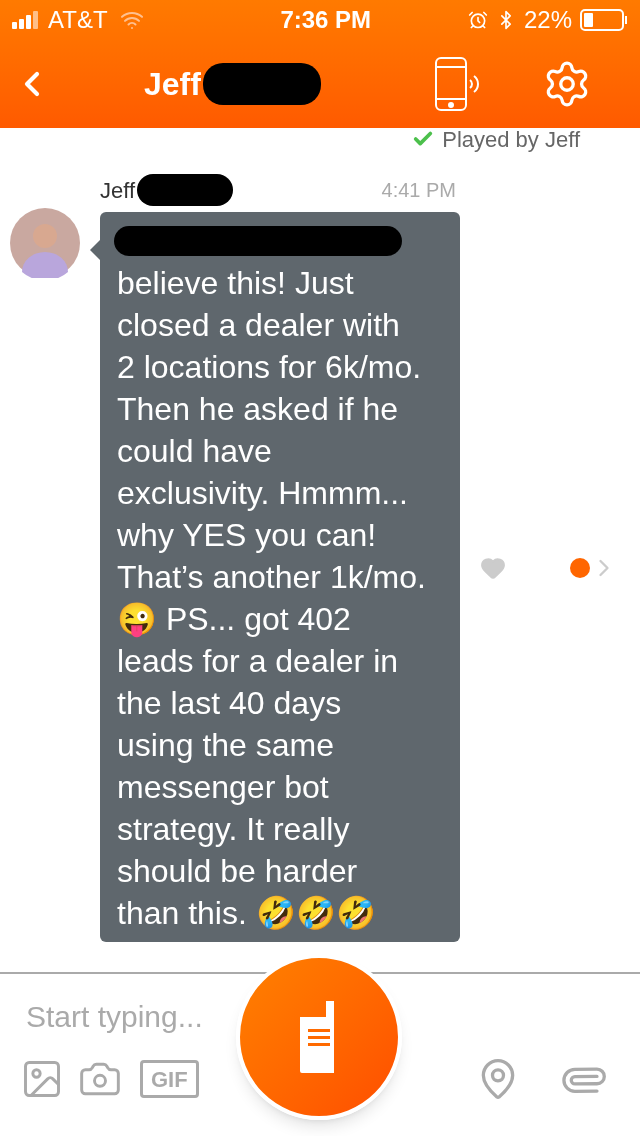 The image size is (640, 1136). Describe the element at coordinates (169, 1079) in the screenshot. I see `gif-button: GIF` at that location.